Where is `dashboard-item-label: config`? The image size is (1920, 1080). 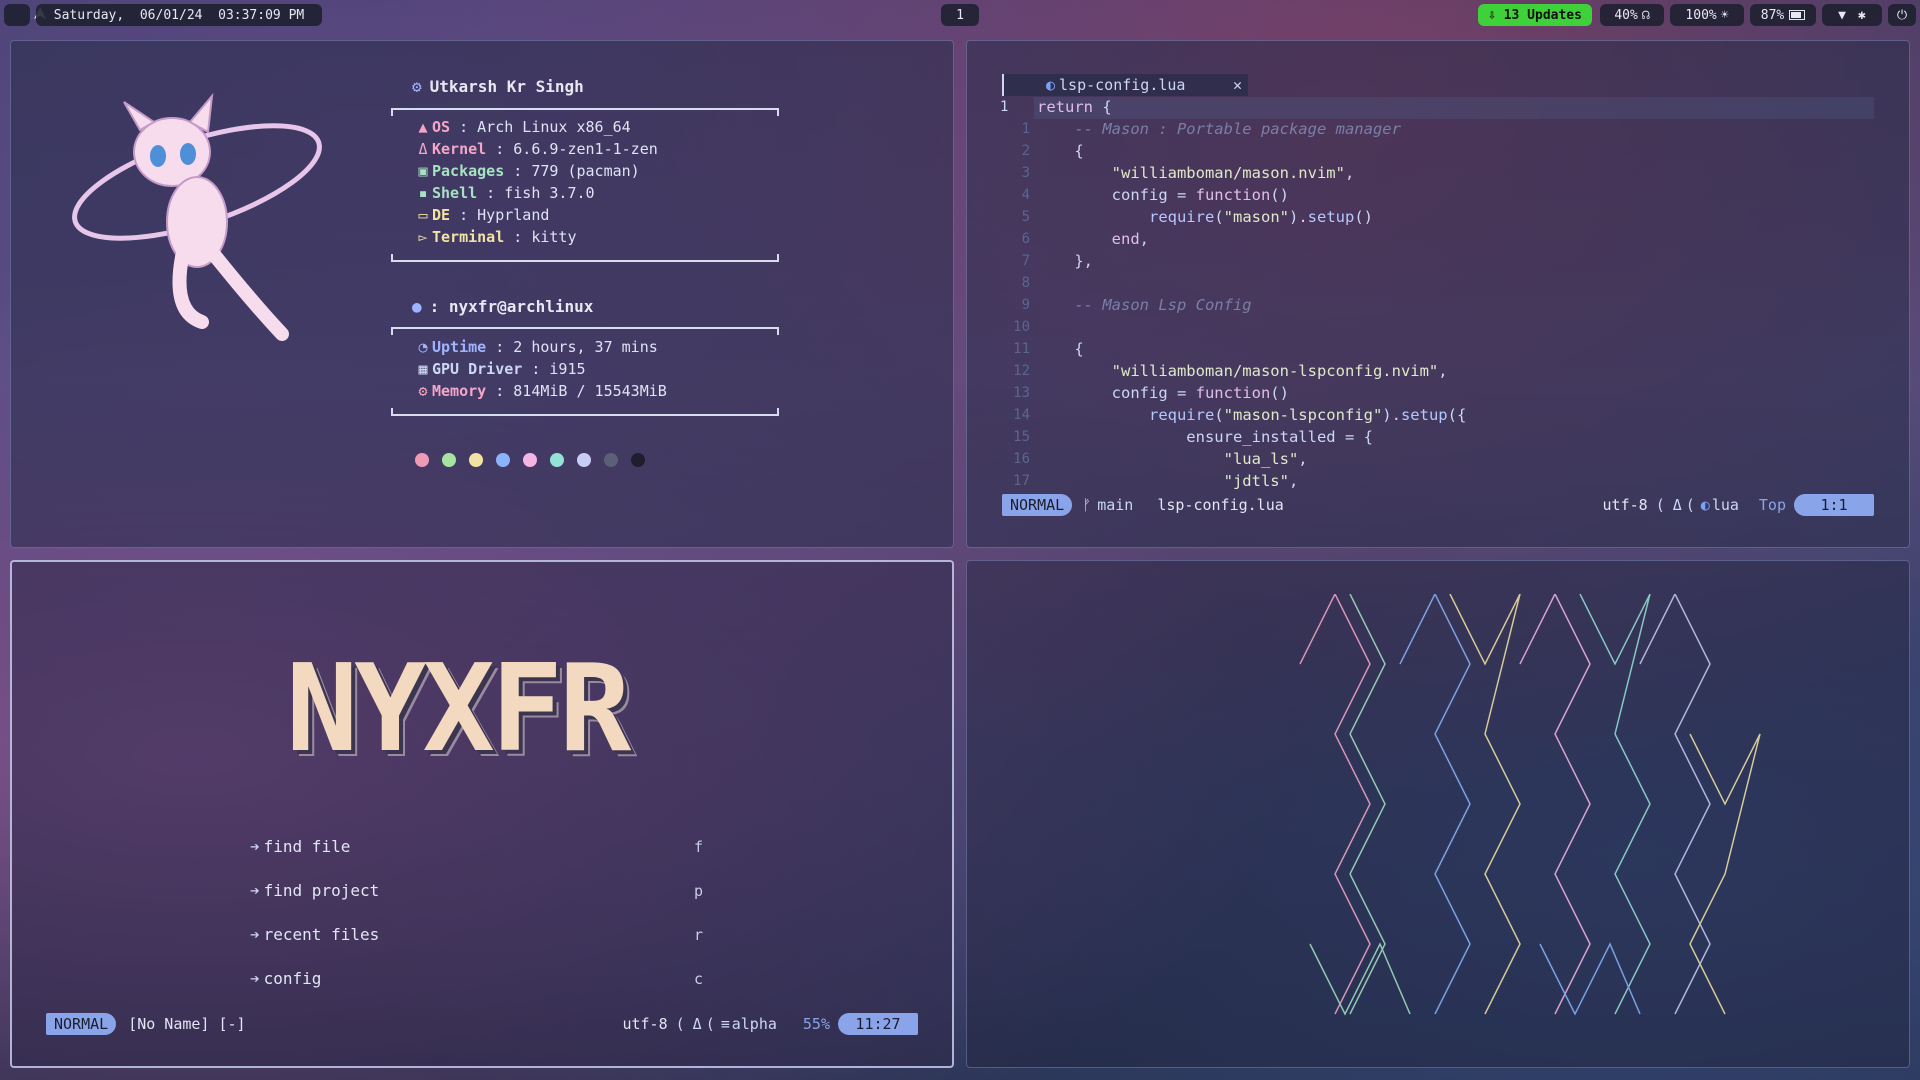
dashboard-item-label: config is located at coordinates (292, 978).